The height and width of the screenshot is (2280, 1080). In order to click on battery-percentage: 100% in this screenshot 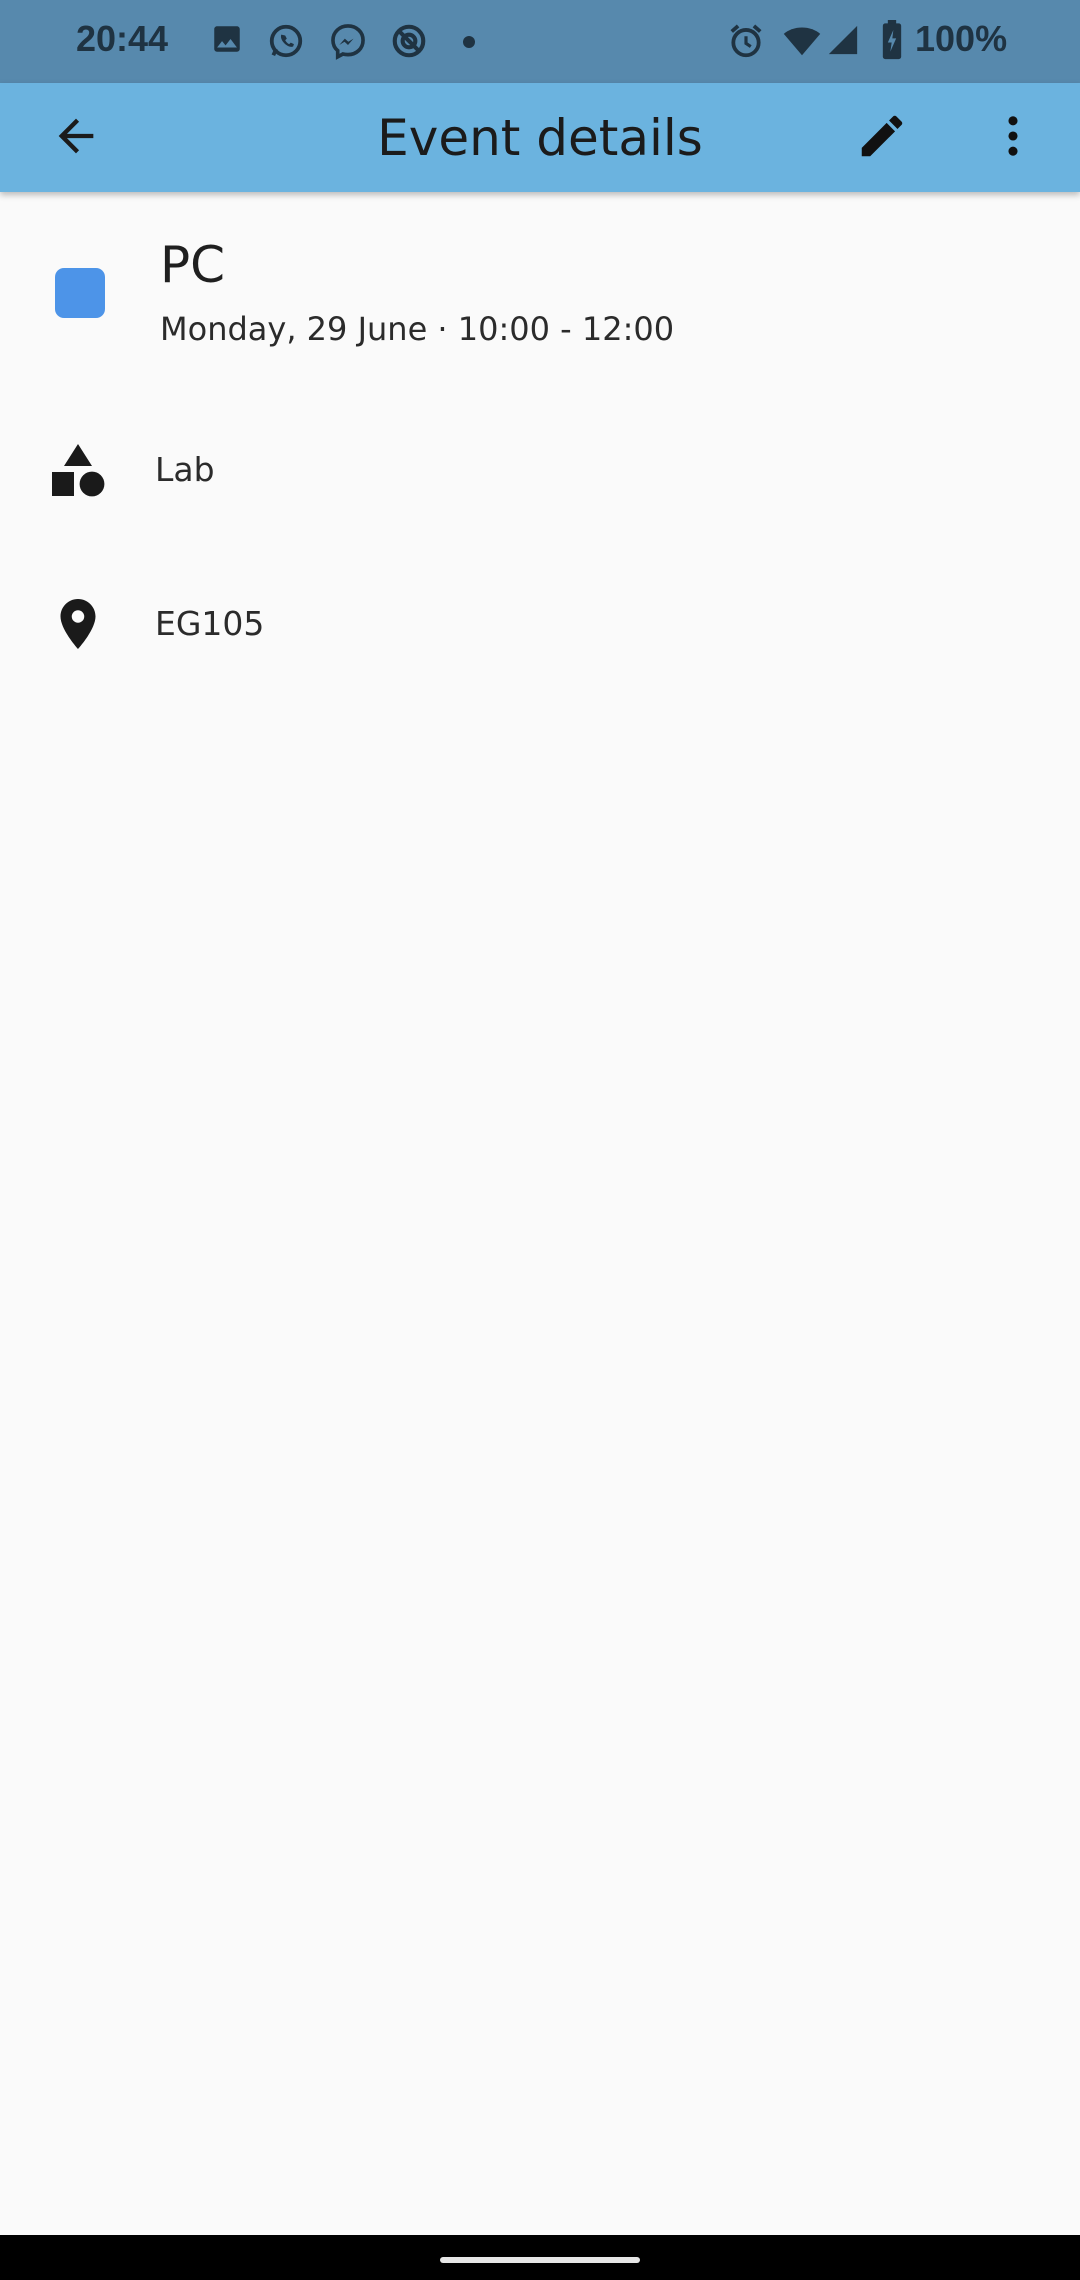, I will do `click(961, 38)`.